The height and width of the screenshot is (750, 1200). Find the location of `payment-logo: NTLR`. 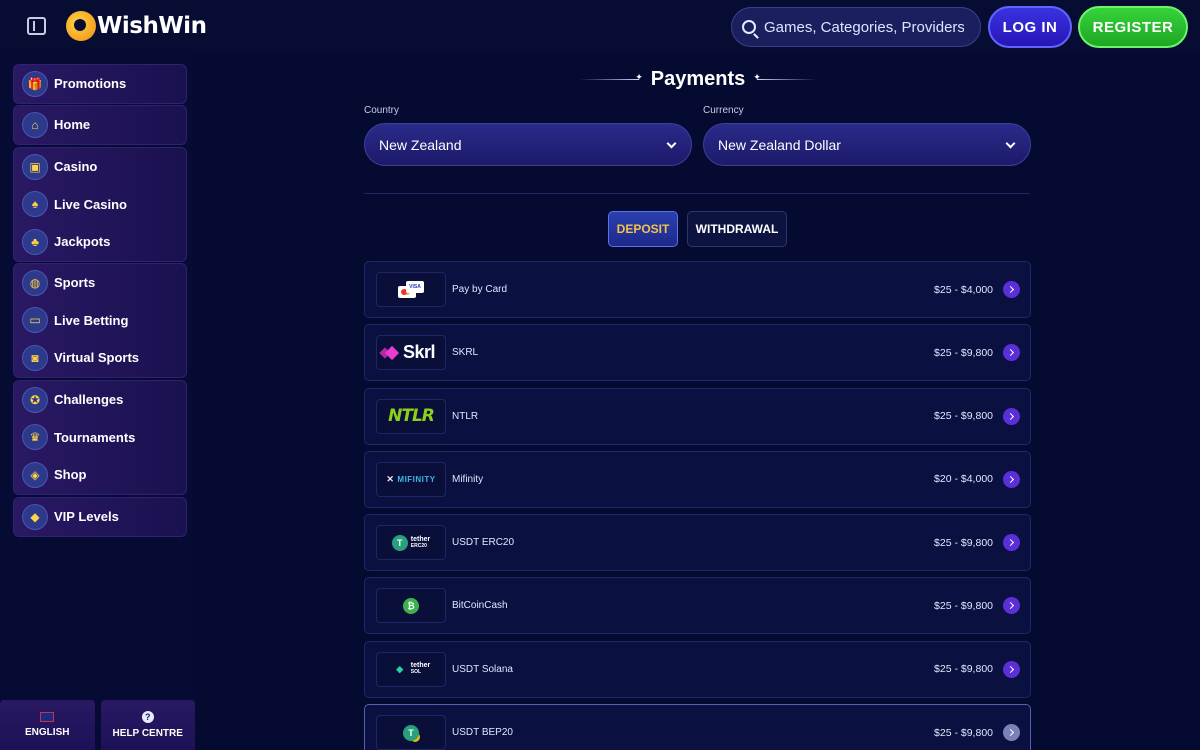

payment-logo: NTLR is located at coordinates (411, 416).